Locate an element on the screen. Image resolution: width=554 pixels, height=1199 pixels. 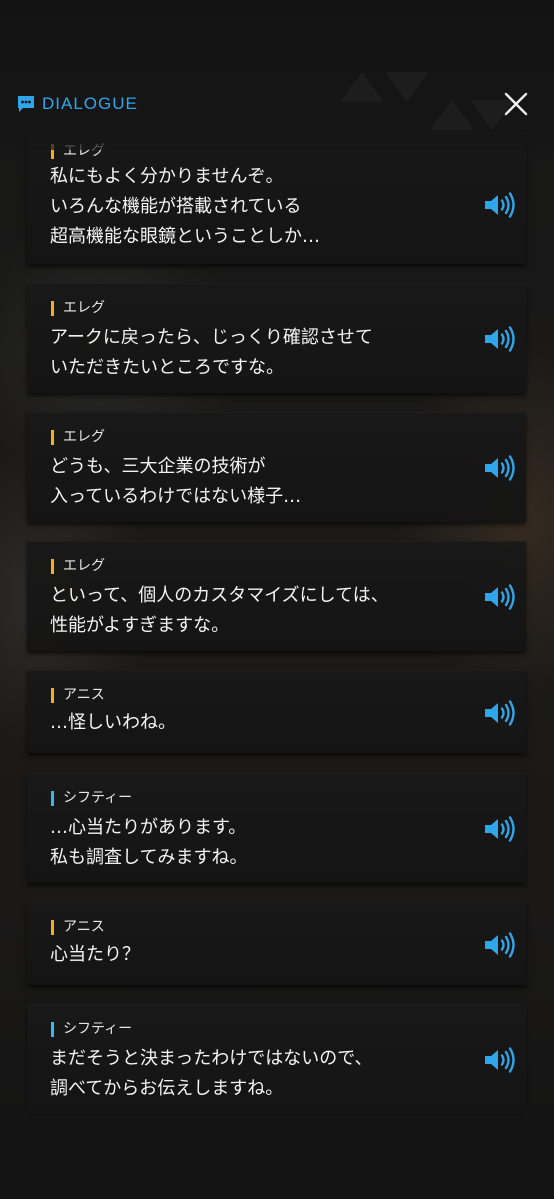
bottom-backdrop is located at coordinates (277, 1152).